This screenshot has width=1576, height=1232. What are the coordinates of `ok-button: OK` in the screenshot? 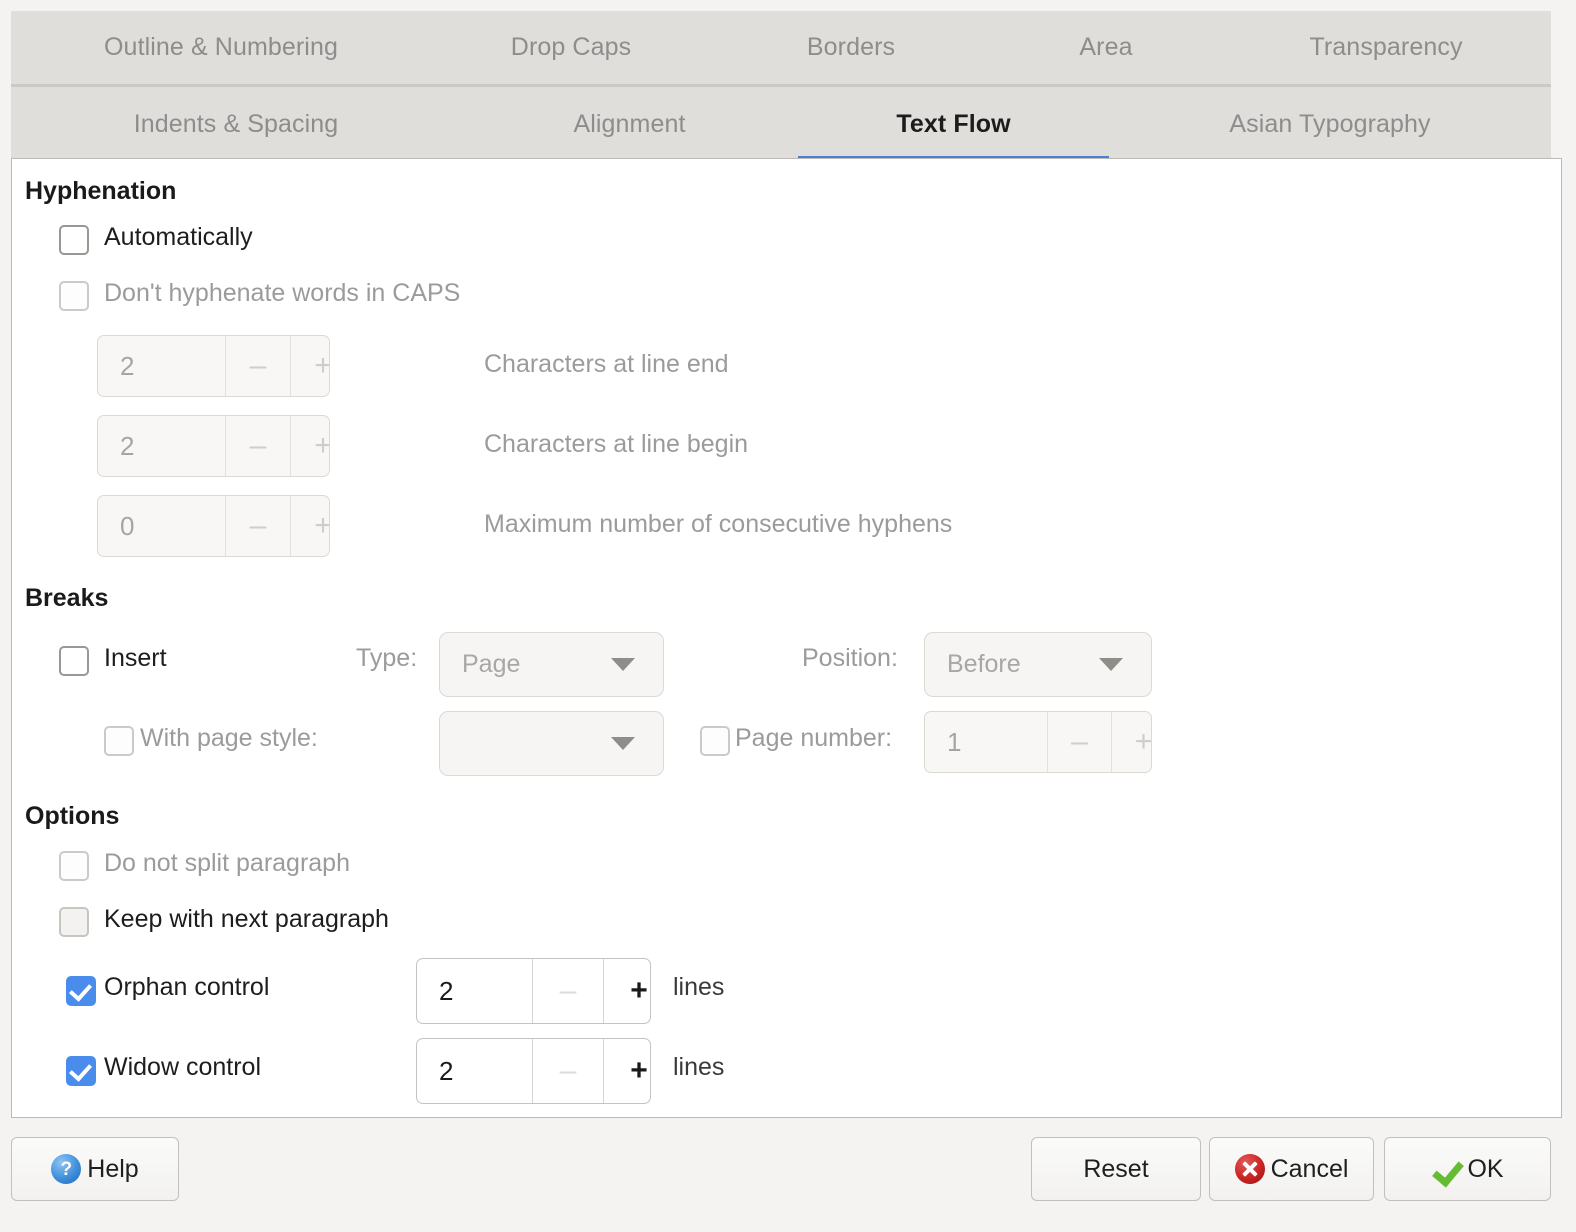 It's located at (1467, 1169).